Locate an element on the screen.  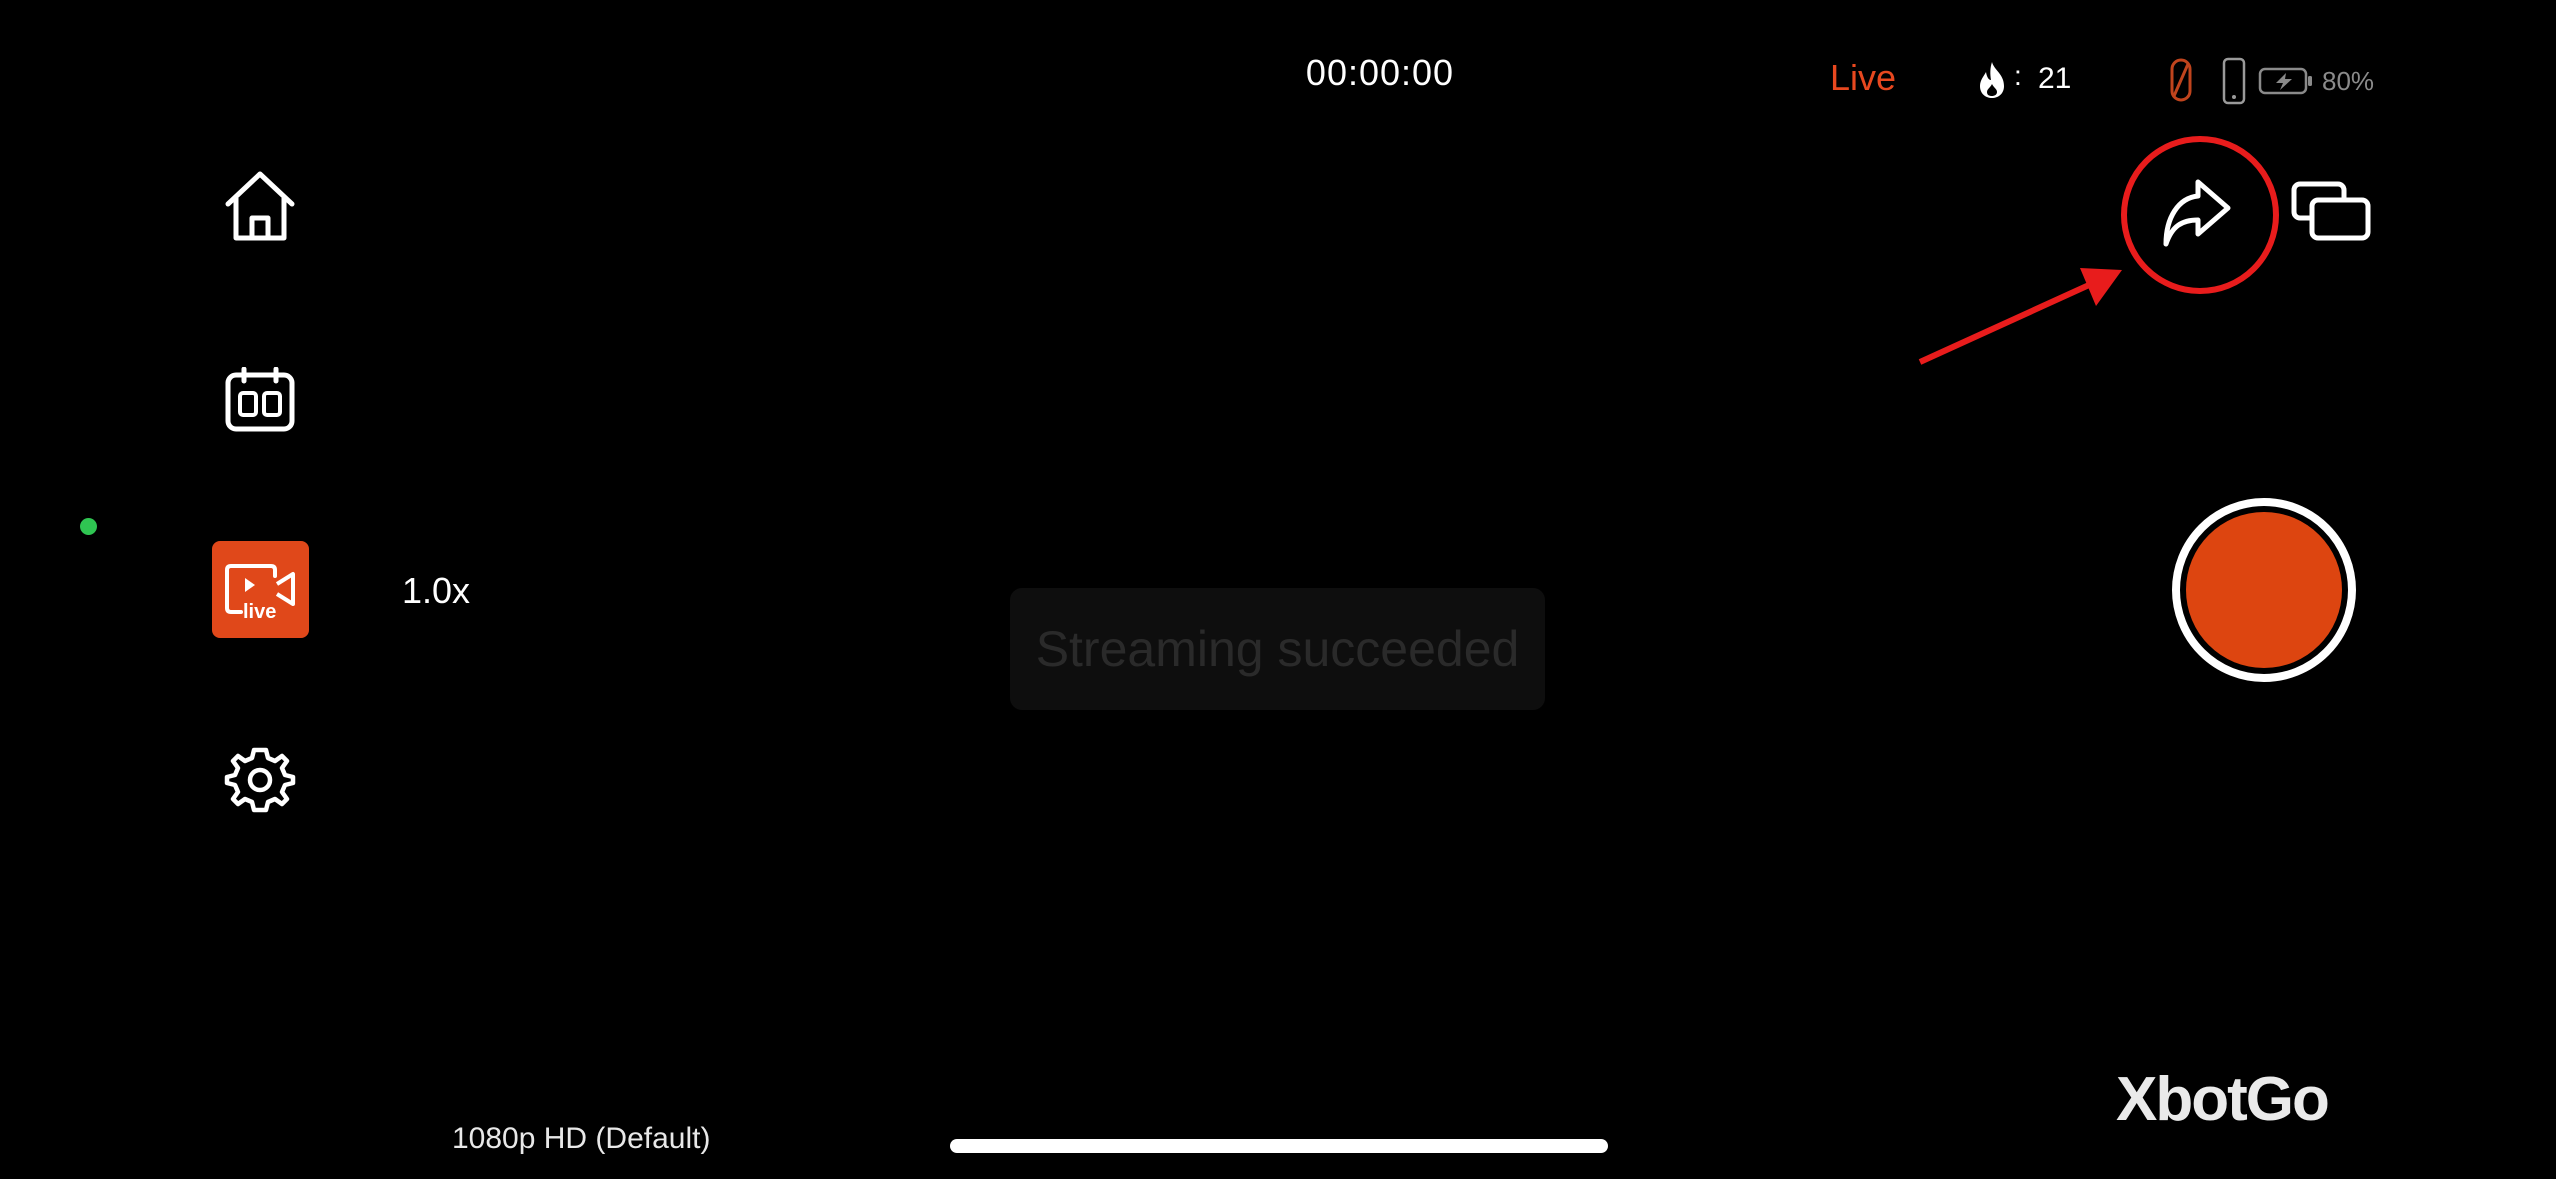
home-icon is located at coordinates (260, 206).